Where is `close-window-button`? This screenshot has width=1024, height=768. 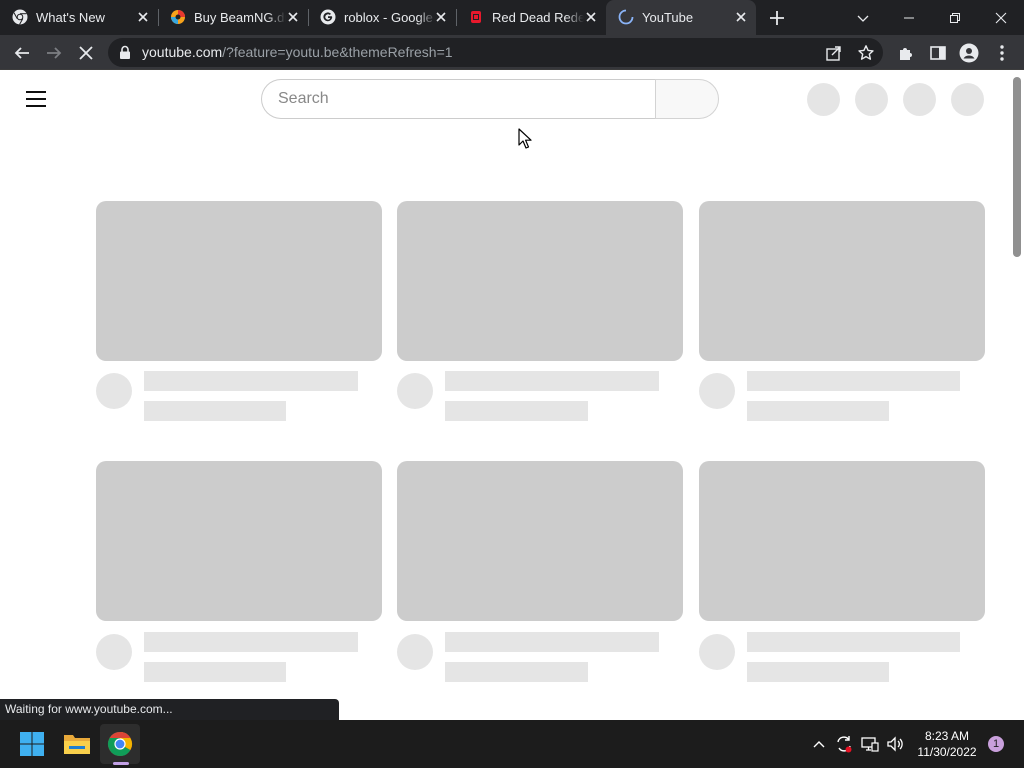 close-window-button is located at coordinates (1001, 17).